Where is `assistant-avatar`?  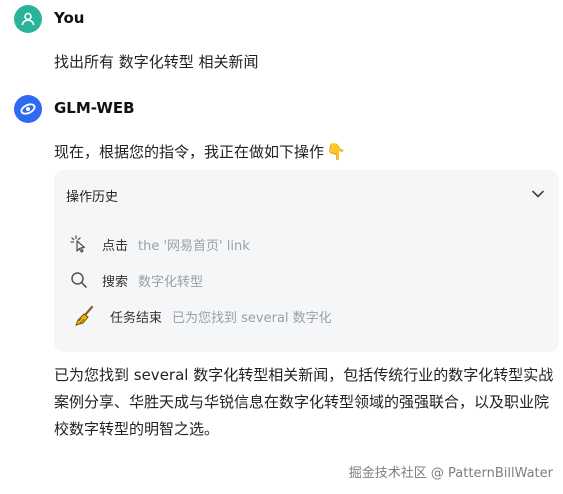 assistant-avatar is located at coordinates (28, 109).